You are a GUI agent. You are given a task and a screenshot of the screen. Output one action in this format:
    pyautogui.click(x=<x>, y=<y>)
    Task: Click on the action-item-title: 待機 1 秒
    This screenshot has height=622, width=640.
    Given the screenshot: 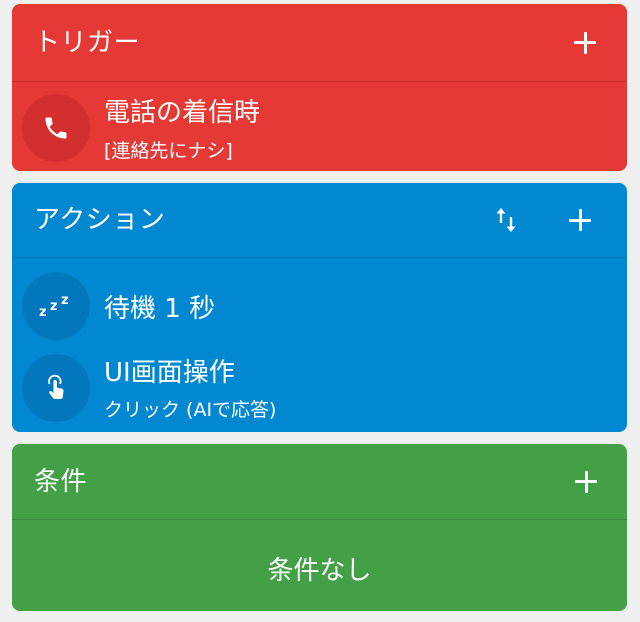 What is the action you would take?
    pyautogui.click(x=160, y=309)
    